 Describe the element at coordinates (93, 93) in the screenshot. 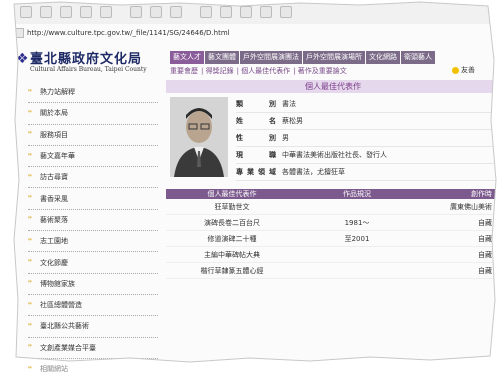

I see `sidebar-item: ❜❜ 熱力站解稈` at that location.